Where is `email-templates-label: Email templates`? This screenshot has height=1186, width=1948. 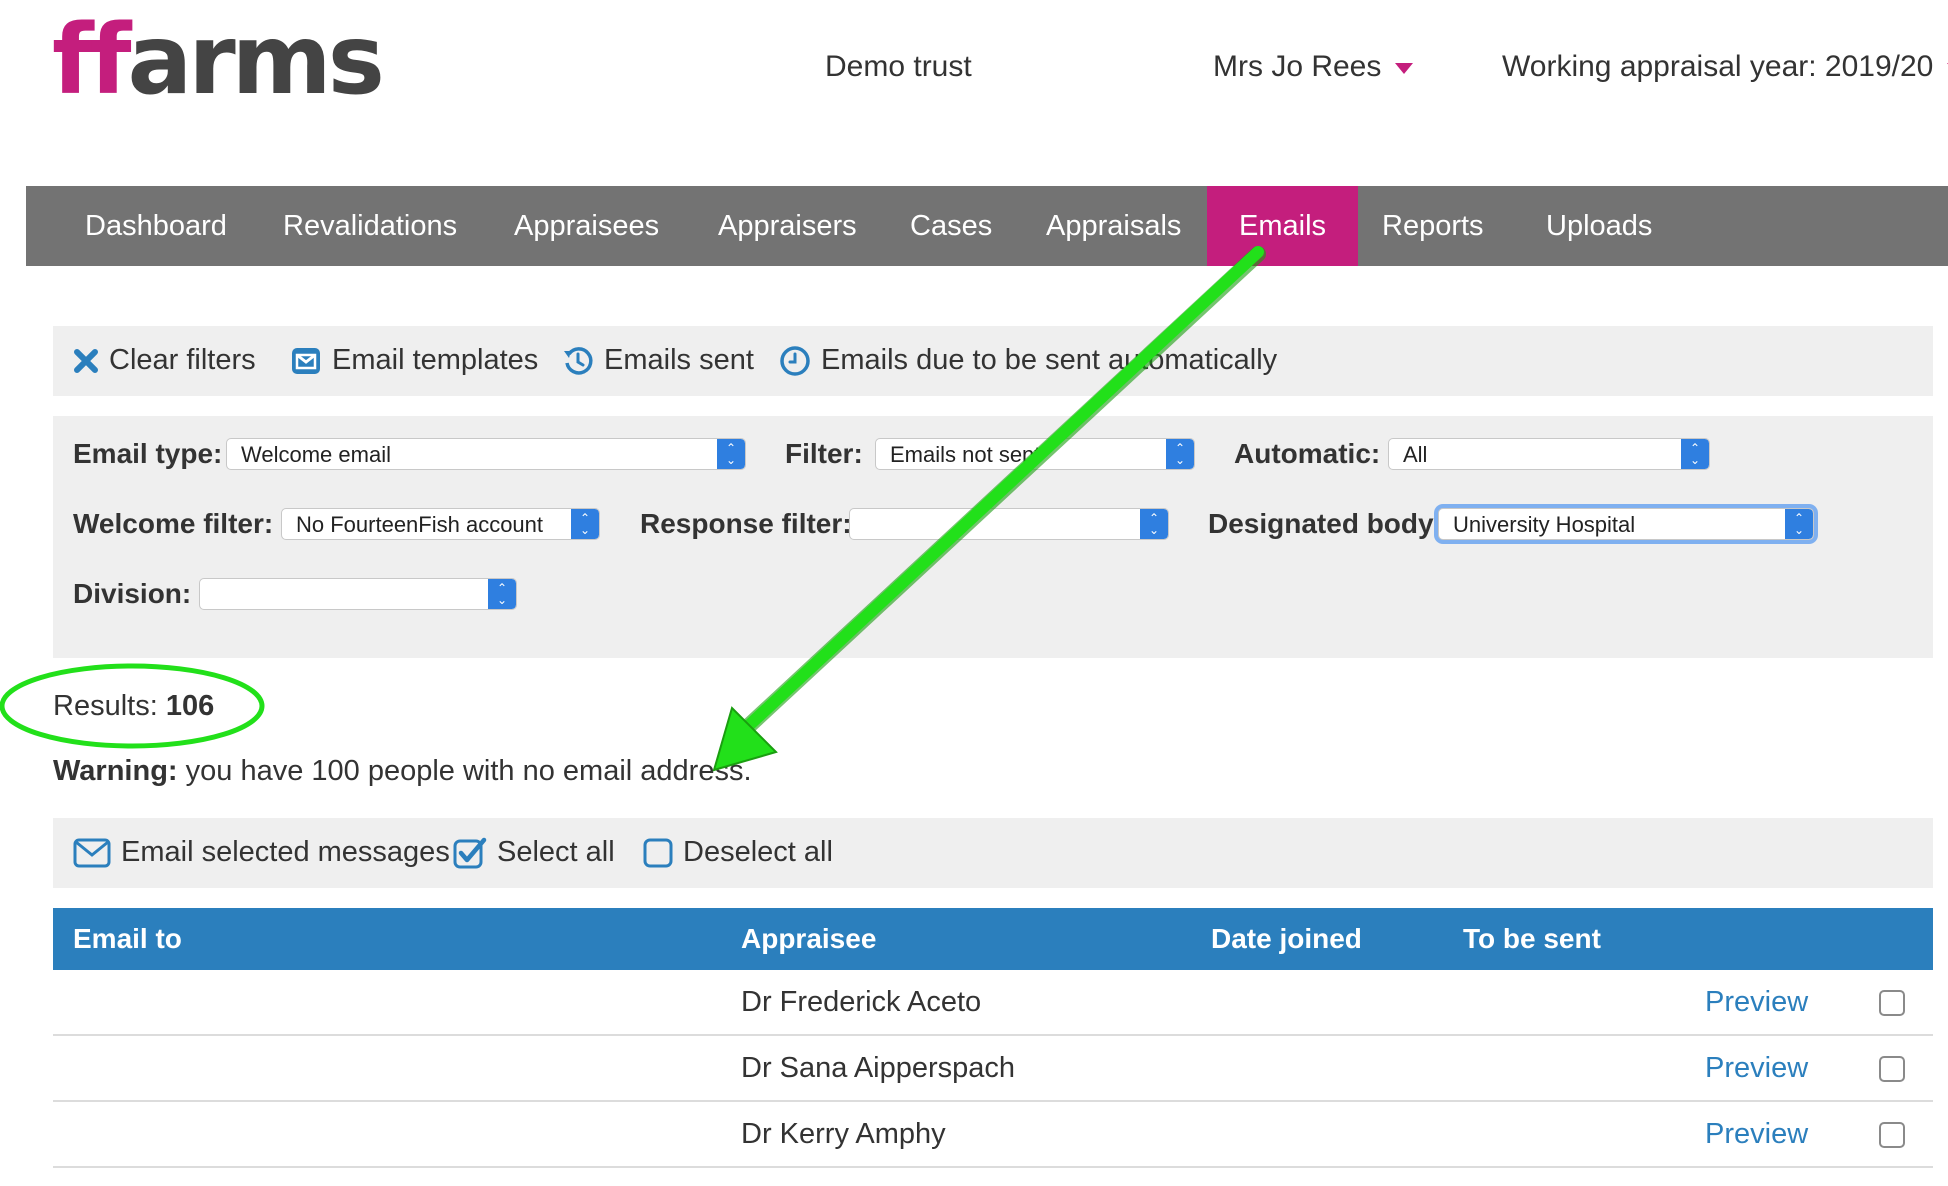
email-templates-label: Email templates is located at coordinates (435, 360).